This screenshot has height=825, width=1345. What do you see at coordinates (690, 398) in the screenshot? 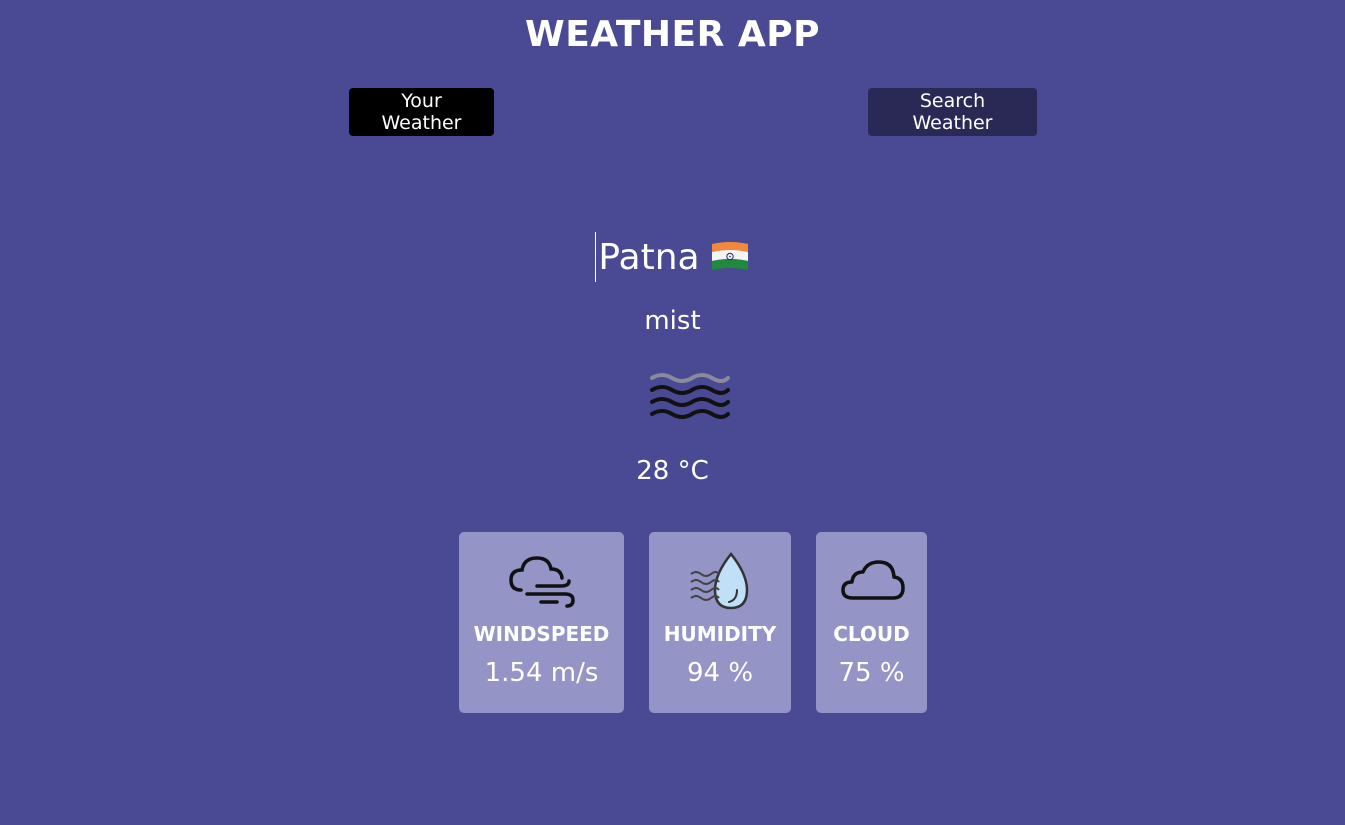
I see `mist-icon` at bounding box center [690, 398].